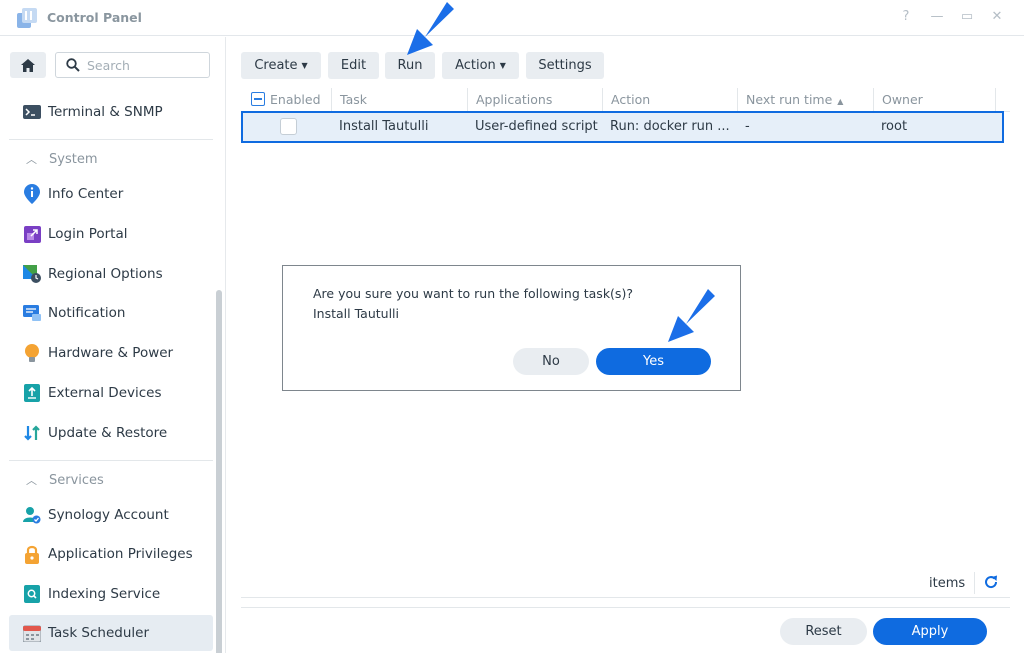 The height and width of the screenshot is (653, 1024). What do you see at coordinates (32, 313) in the screenshot?
I see `notification-icon` at bounding box center [32, 313].